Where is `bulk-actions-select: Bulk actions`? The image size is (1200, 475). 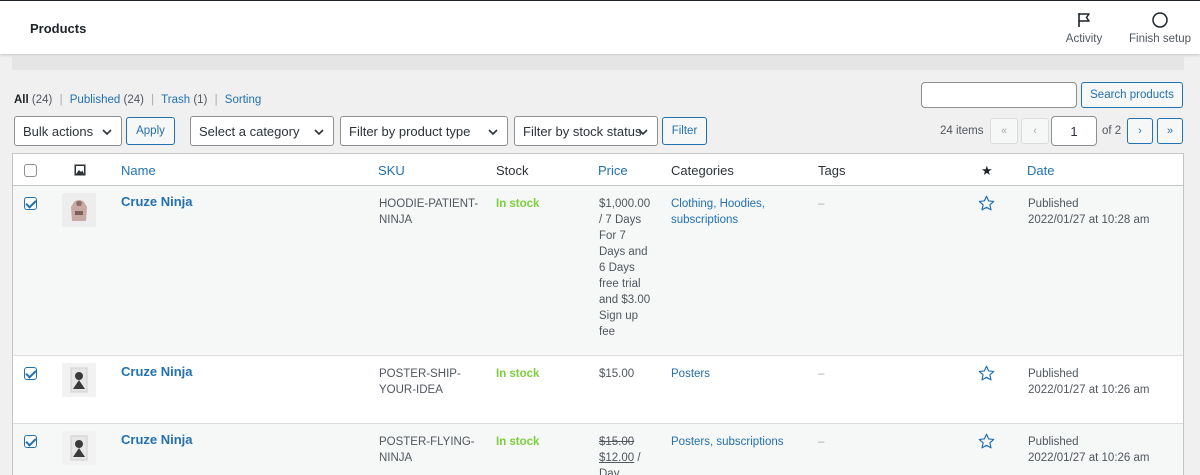 bulk-actions-select: Bulk actions is located at coordinates (68, 131).